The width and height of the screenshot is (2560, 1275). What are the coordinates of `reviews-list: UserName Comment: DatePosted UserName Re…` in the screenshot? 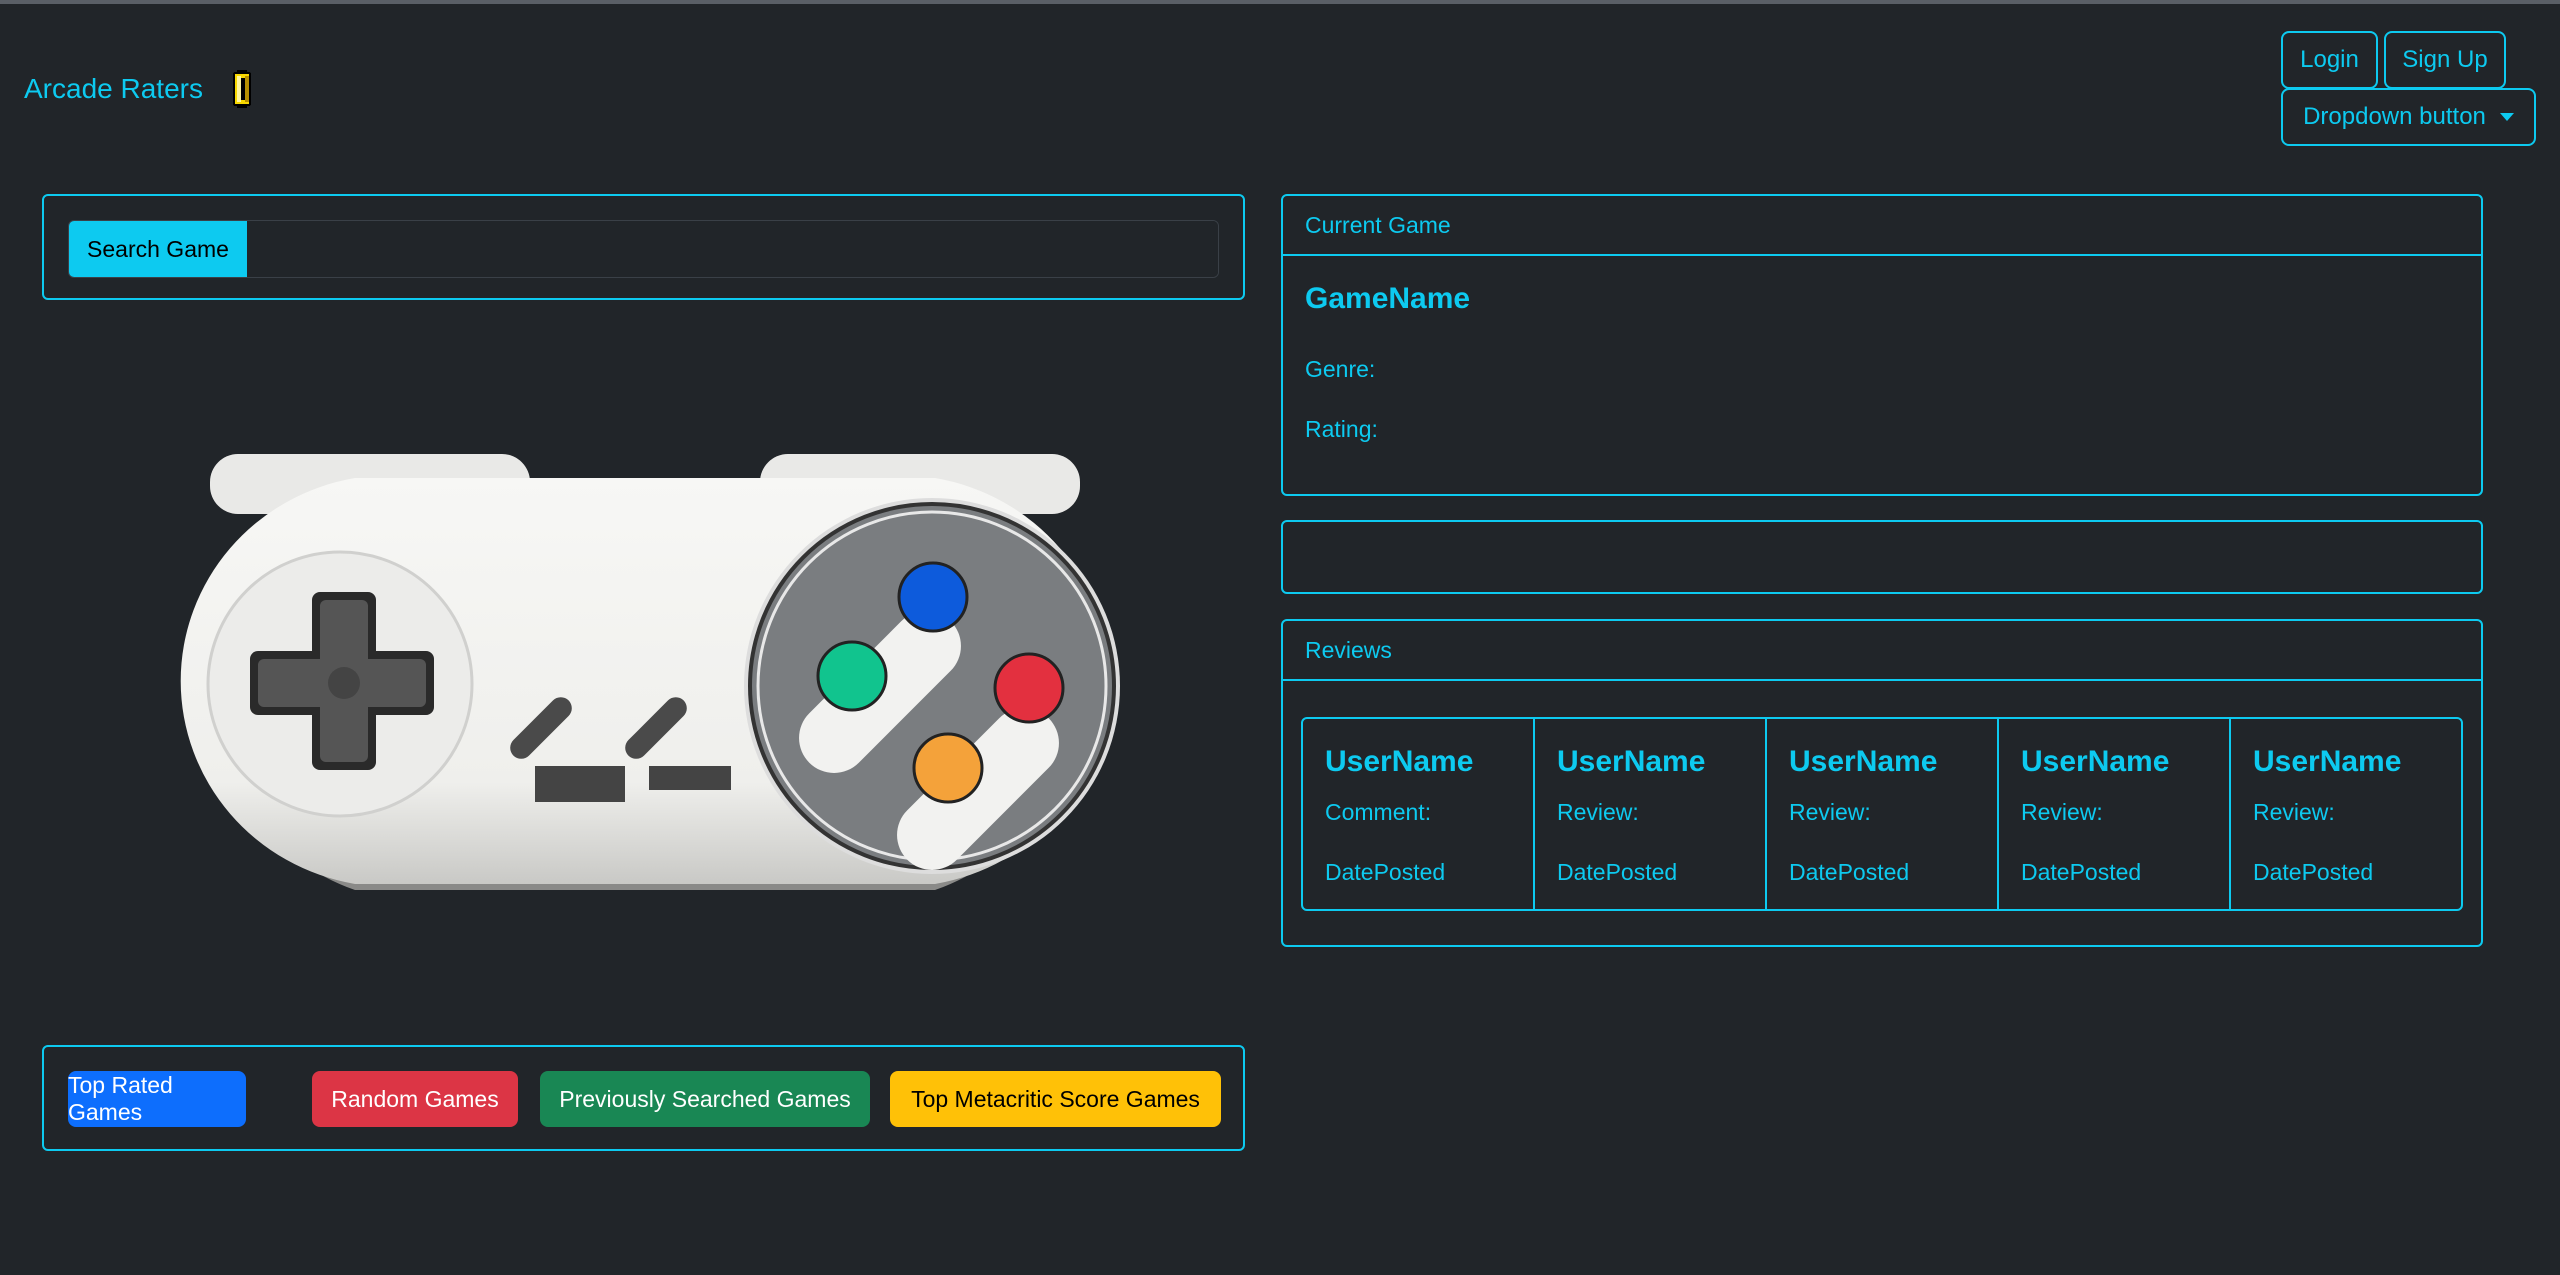 It's located at (1882, 814).